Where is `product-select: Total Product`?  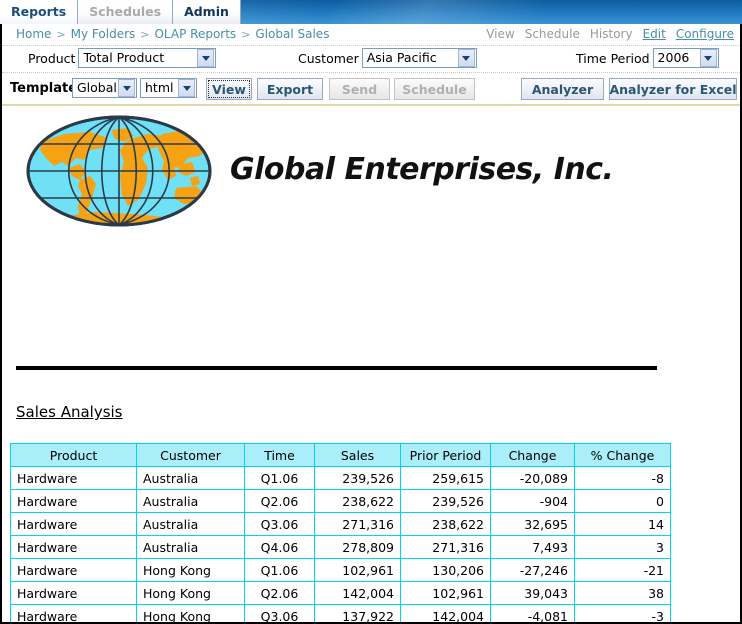 product-select: Total Product is located at coordinates (147, 58).